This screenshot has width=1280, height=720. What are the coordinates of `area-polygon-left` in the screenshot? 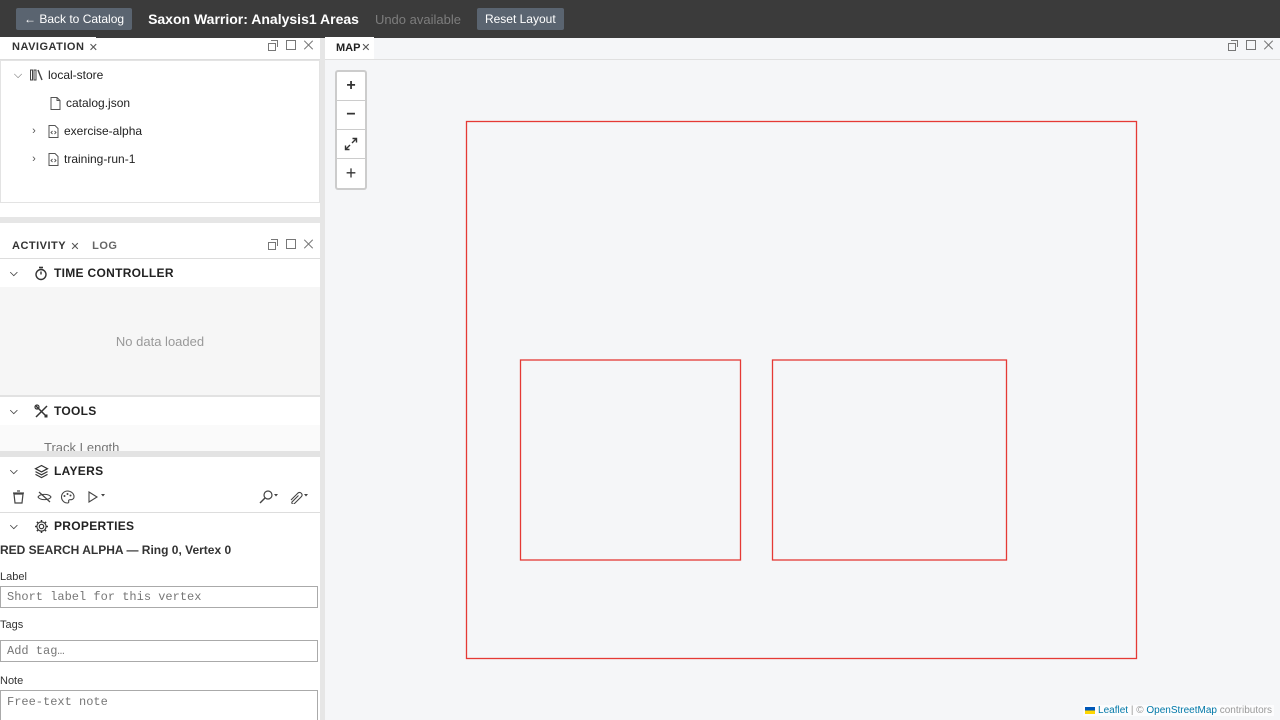 It's located at (630, 460).